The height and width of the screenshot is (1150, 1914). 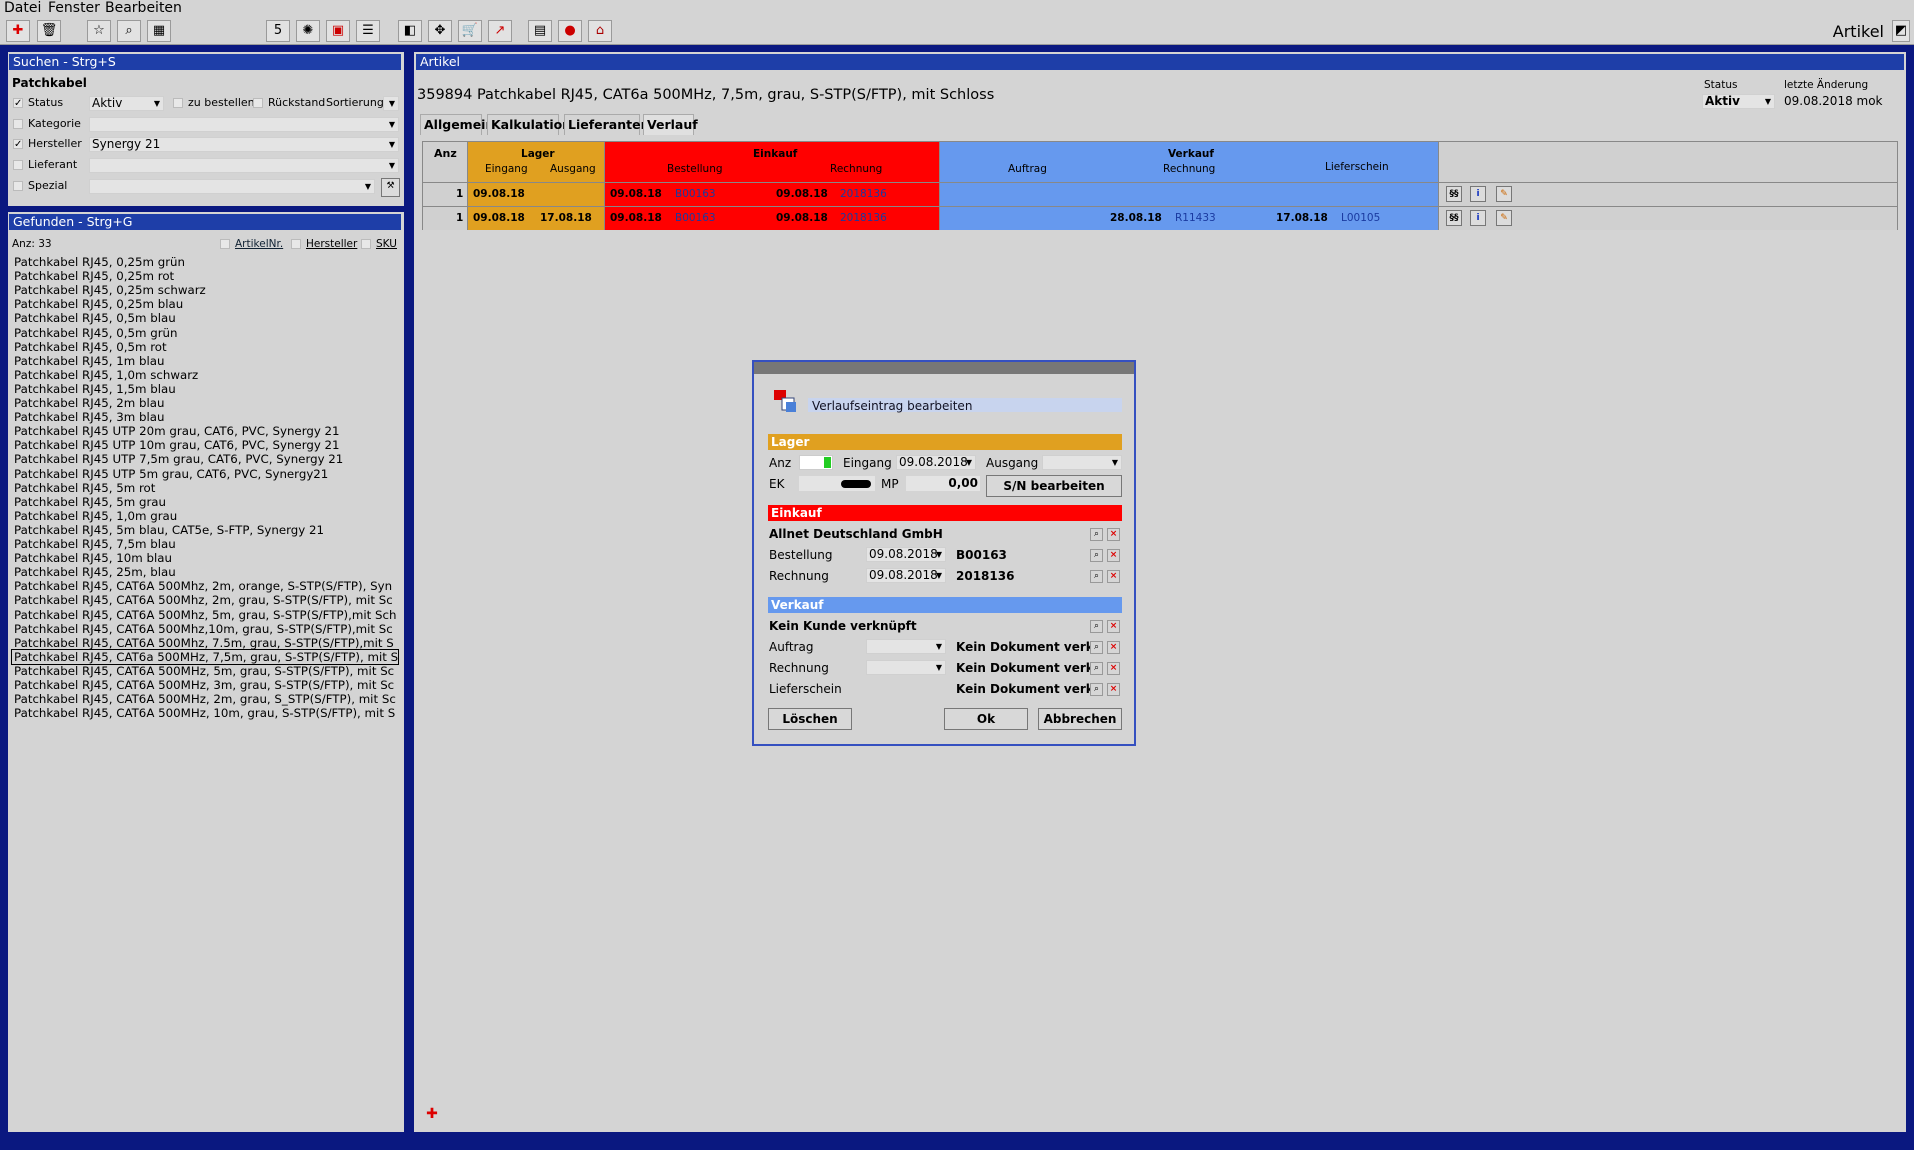 I want to click on supplier-remove-icon: ×, so click(x=1113, y=534).